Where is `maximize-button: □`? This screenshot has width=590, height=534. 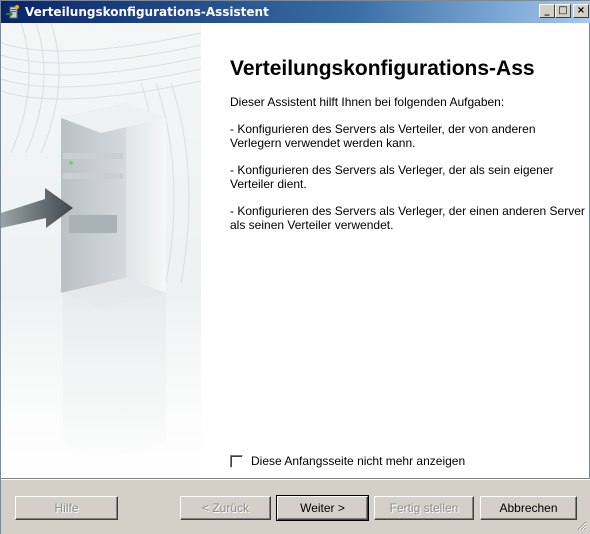
maximize-button: □ is located at coordinates (563, 11).